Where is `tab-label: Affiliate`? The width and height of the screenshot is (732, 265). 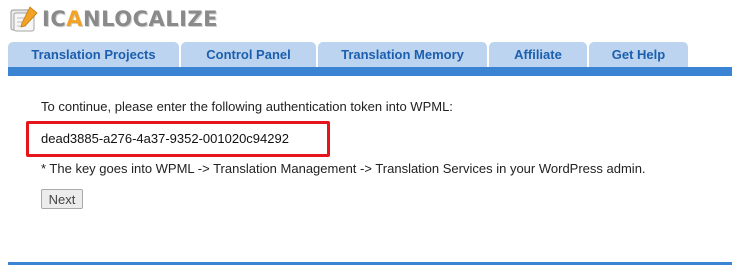
tab-label: Affiliate is located at coordinates (538, 54).